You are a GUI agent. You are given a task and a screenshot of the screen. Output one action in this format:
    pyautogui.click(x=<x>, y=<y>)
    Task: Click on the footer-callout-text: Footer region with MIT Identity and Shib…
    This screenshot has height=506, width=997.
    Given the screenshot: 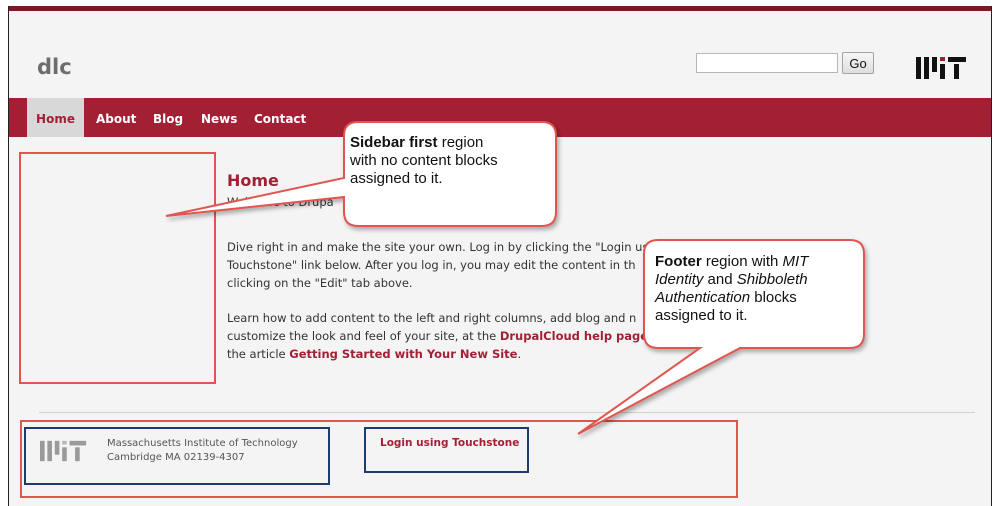 What is the action you would take?
    pyautogui.click(x=755, y=289)
    